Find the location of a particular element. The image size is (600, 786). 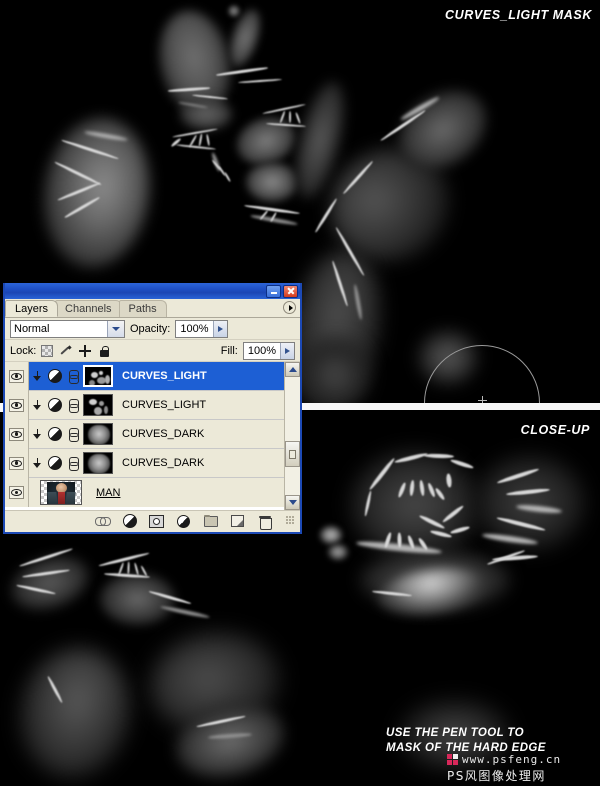

minimize-icon is located at coordinates (273, 291).